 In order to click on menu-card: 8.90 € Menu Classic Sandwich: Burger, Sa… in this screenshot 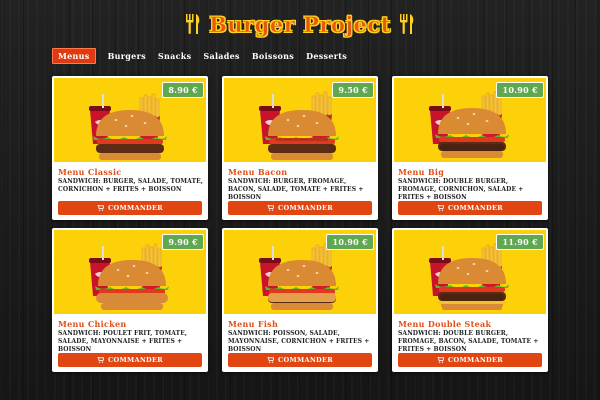, I will do `click(130, 148)`.